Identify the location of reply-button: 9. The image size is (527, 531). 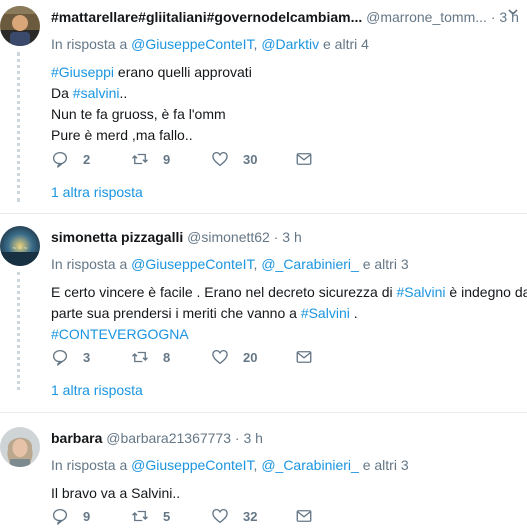
(91, 516).